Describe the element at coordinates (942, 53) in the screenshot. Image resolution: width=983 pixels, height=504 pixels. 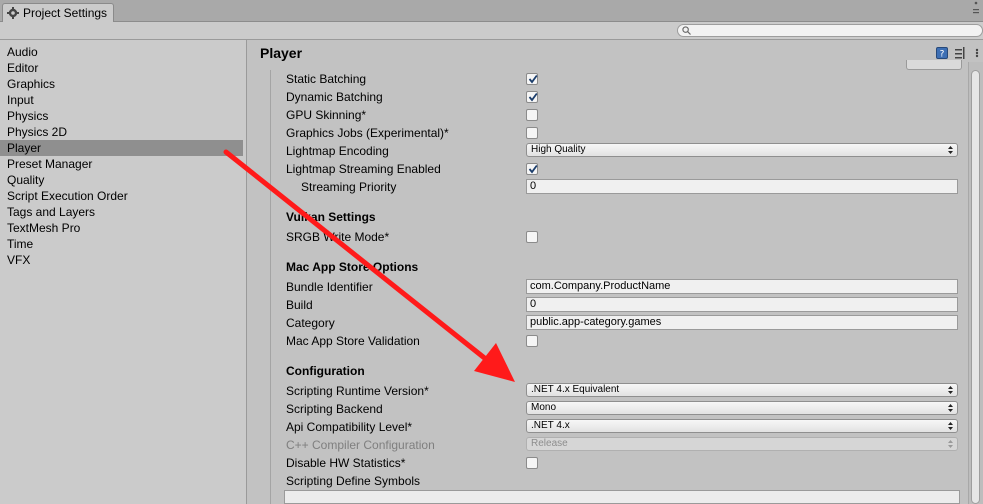
I see `help-icon: ?` at that location.